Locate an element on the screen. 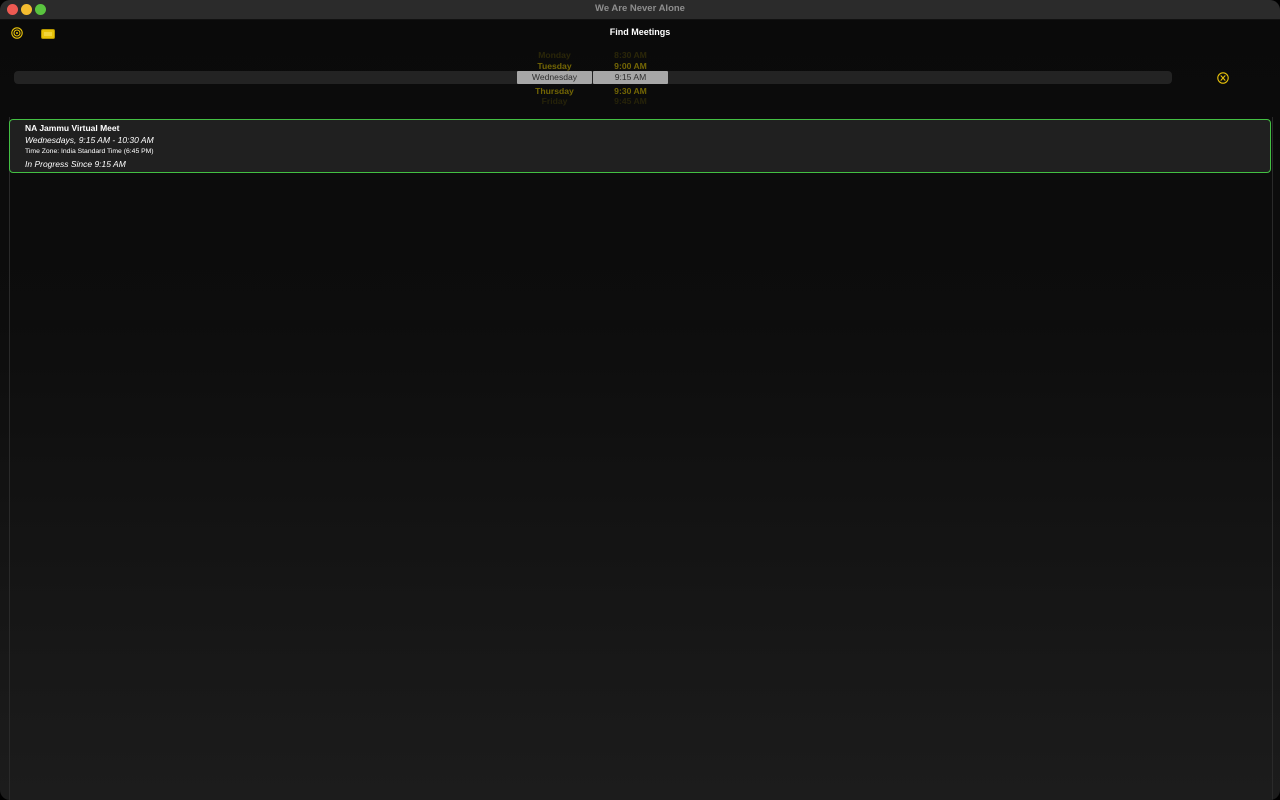 This screenshot has width=1280, height=800. day-option: Friday is located at coordinates (554, 101).